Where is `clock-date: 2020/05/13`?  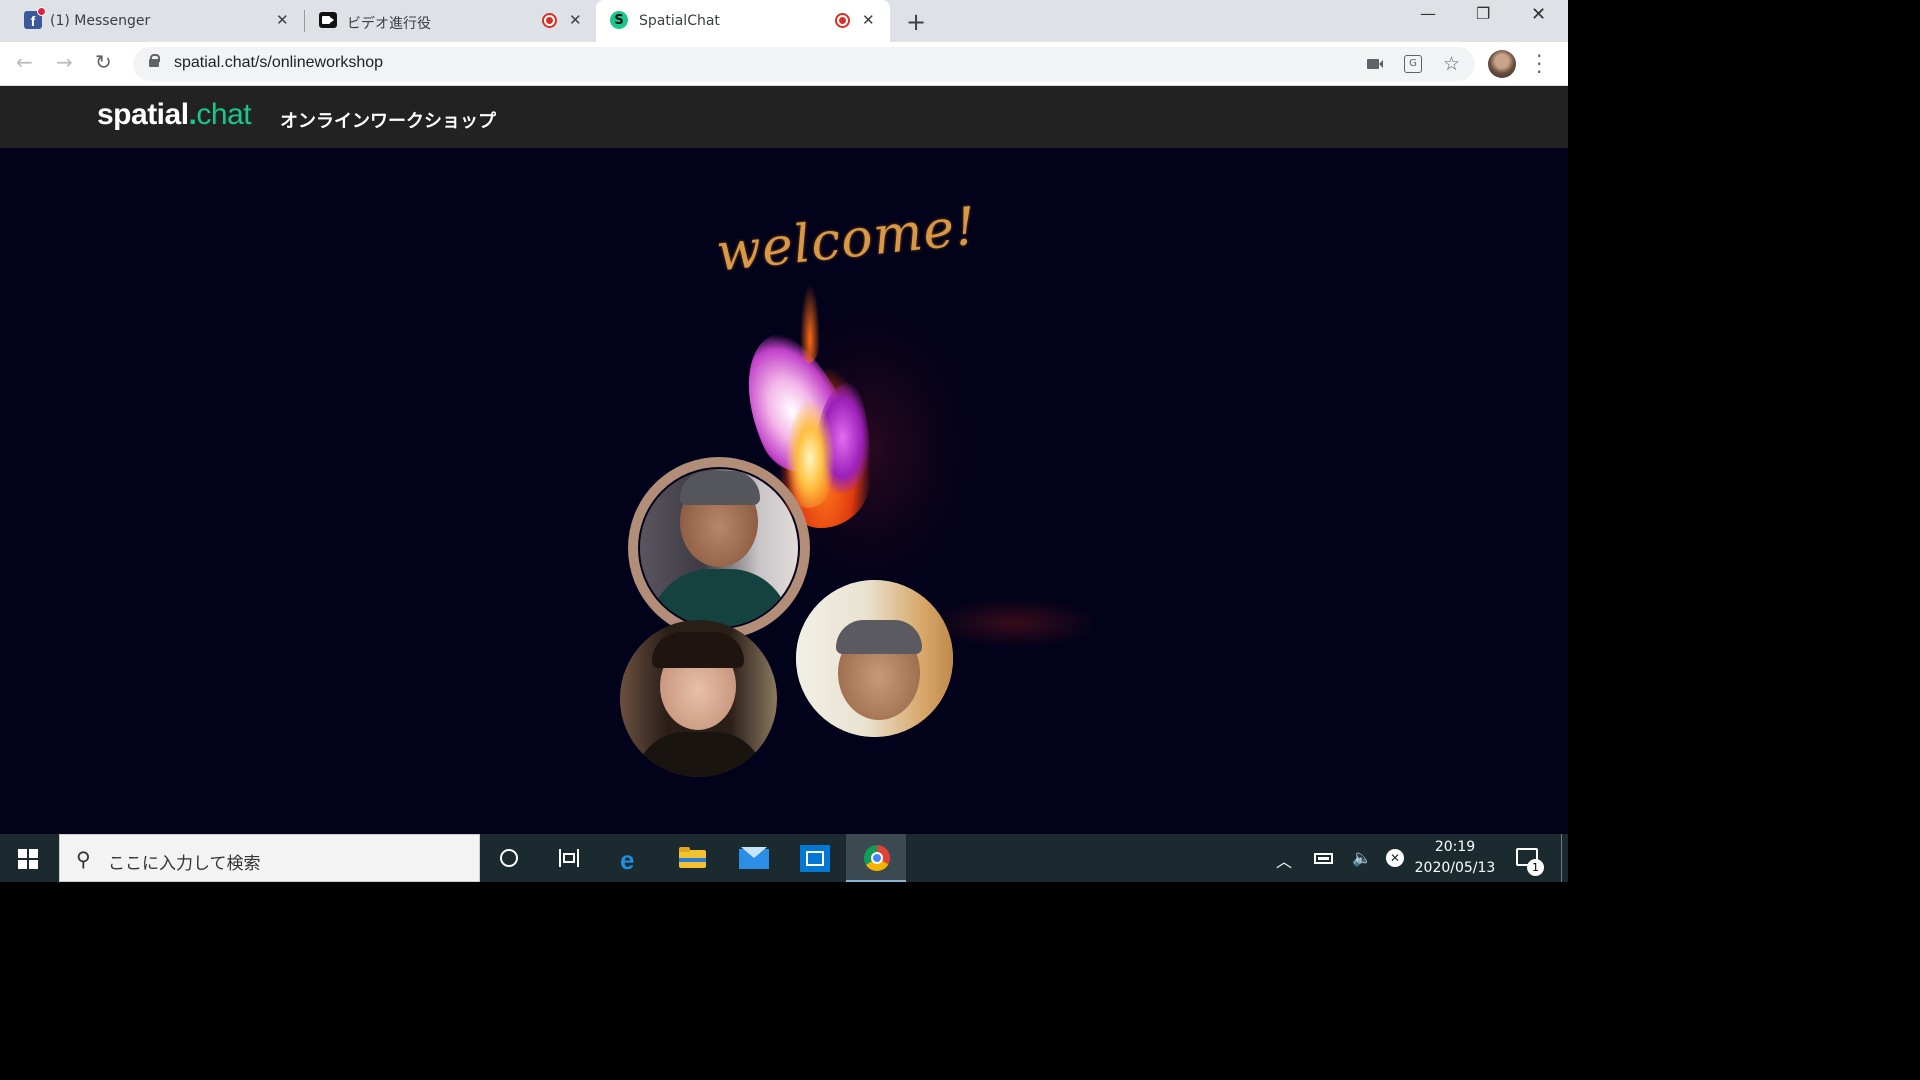
clock-date: 2020/05/13 is located at coordinates (1455, 868).